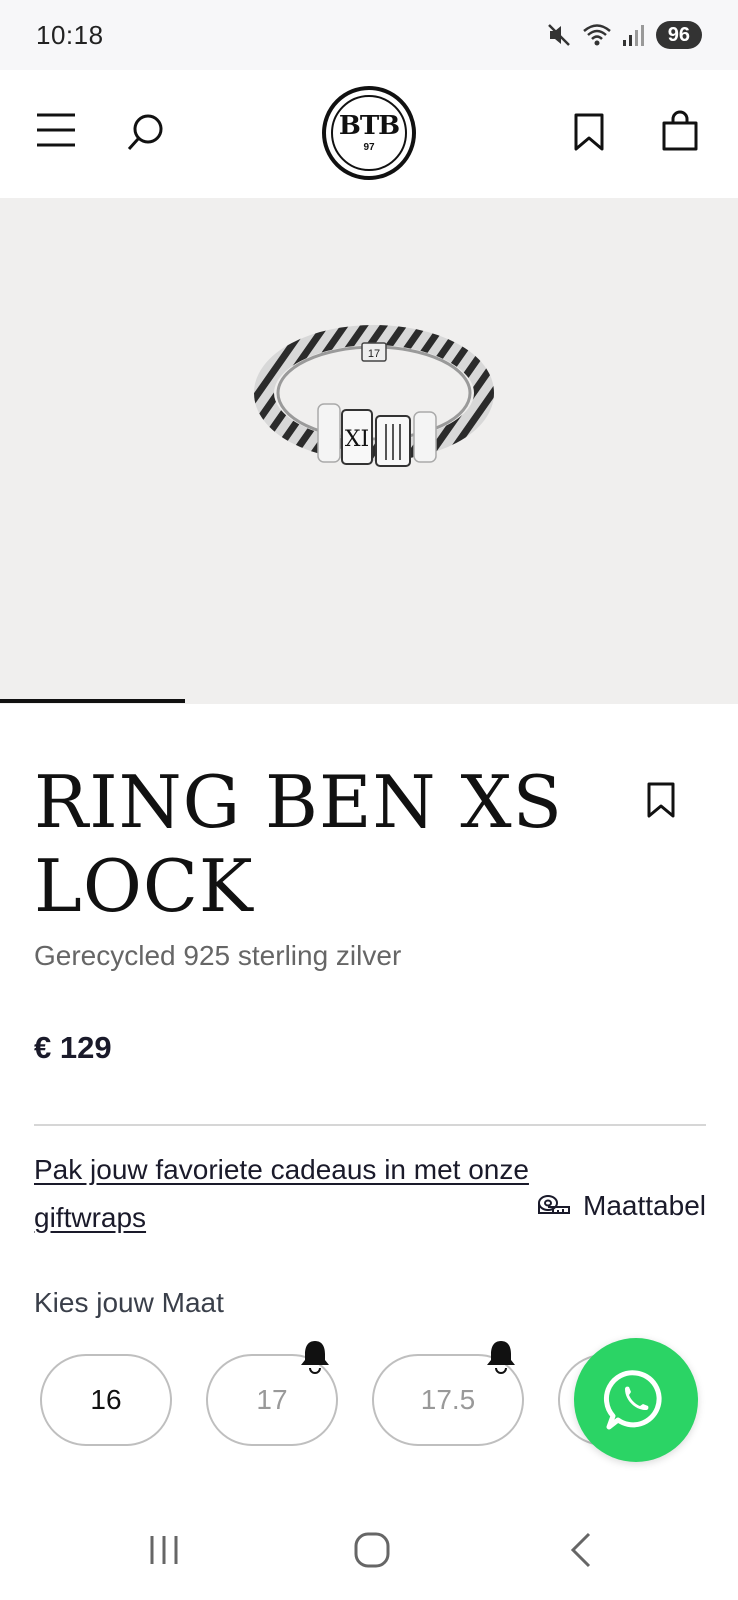 The width and height of the screenshot is (738, 1600). I want to click on product-material: Gerecycled 925 sterling zilver, so click(218, 955).